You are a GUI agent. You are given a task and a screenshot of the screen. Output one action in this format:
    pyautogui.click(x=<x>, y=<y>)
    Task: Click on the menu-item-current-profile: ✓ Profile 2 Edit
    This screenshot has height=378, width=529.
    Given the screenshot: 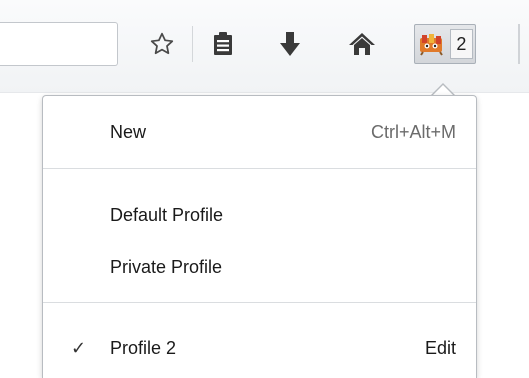 What is the action you would take?
    pyautogui.click(x=259, y=348)
    